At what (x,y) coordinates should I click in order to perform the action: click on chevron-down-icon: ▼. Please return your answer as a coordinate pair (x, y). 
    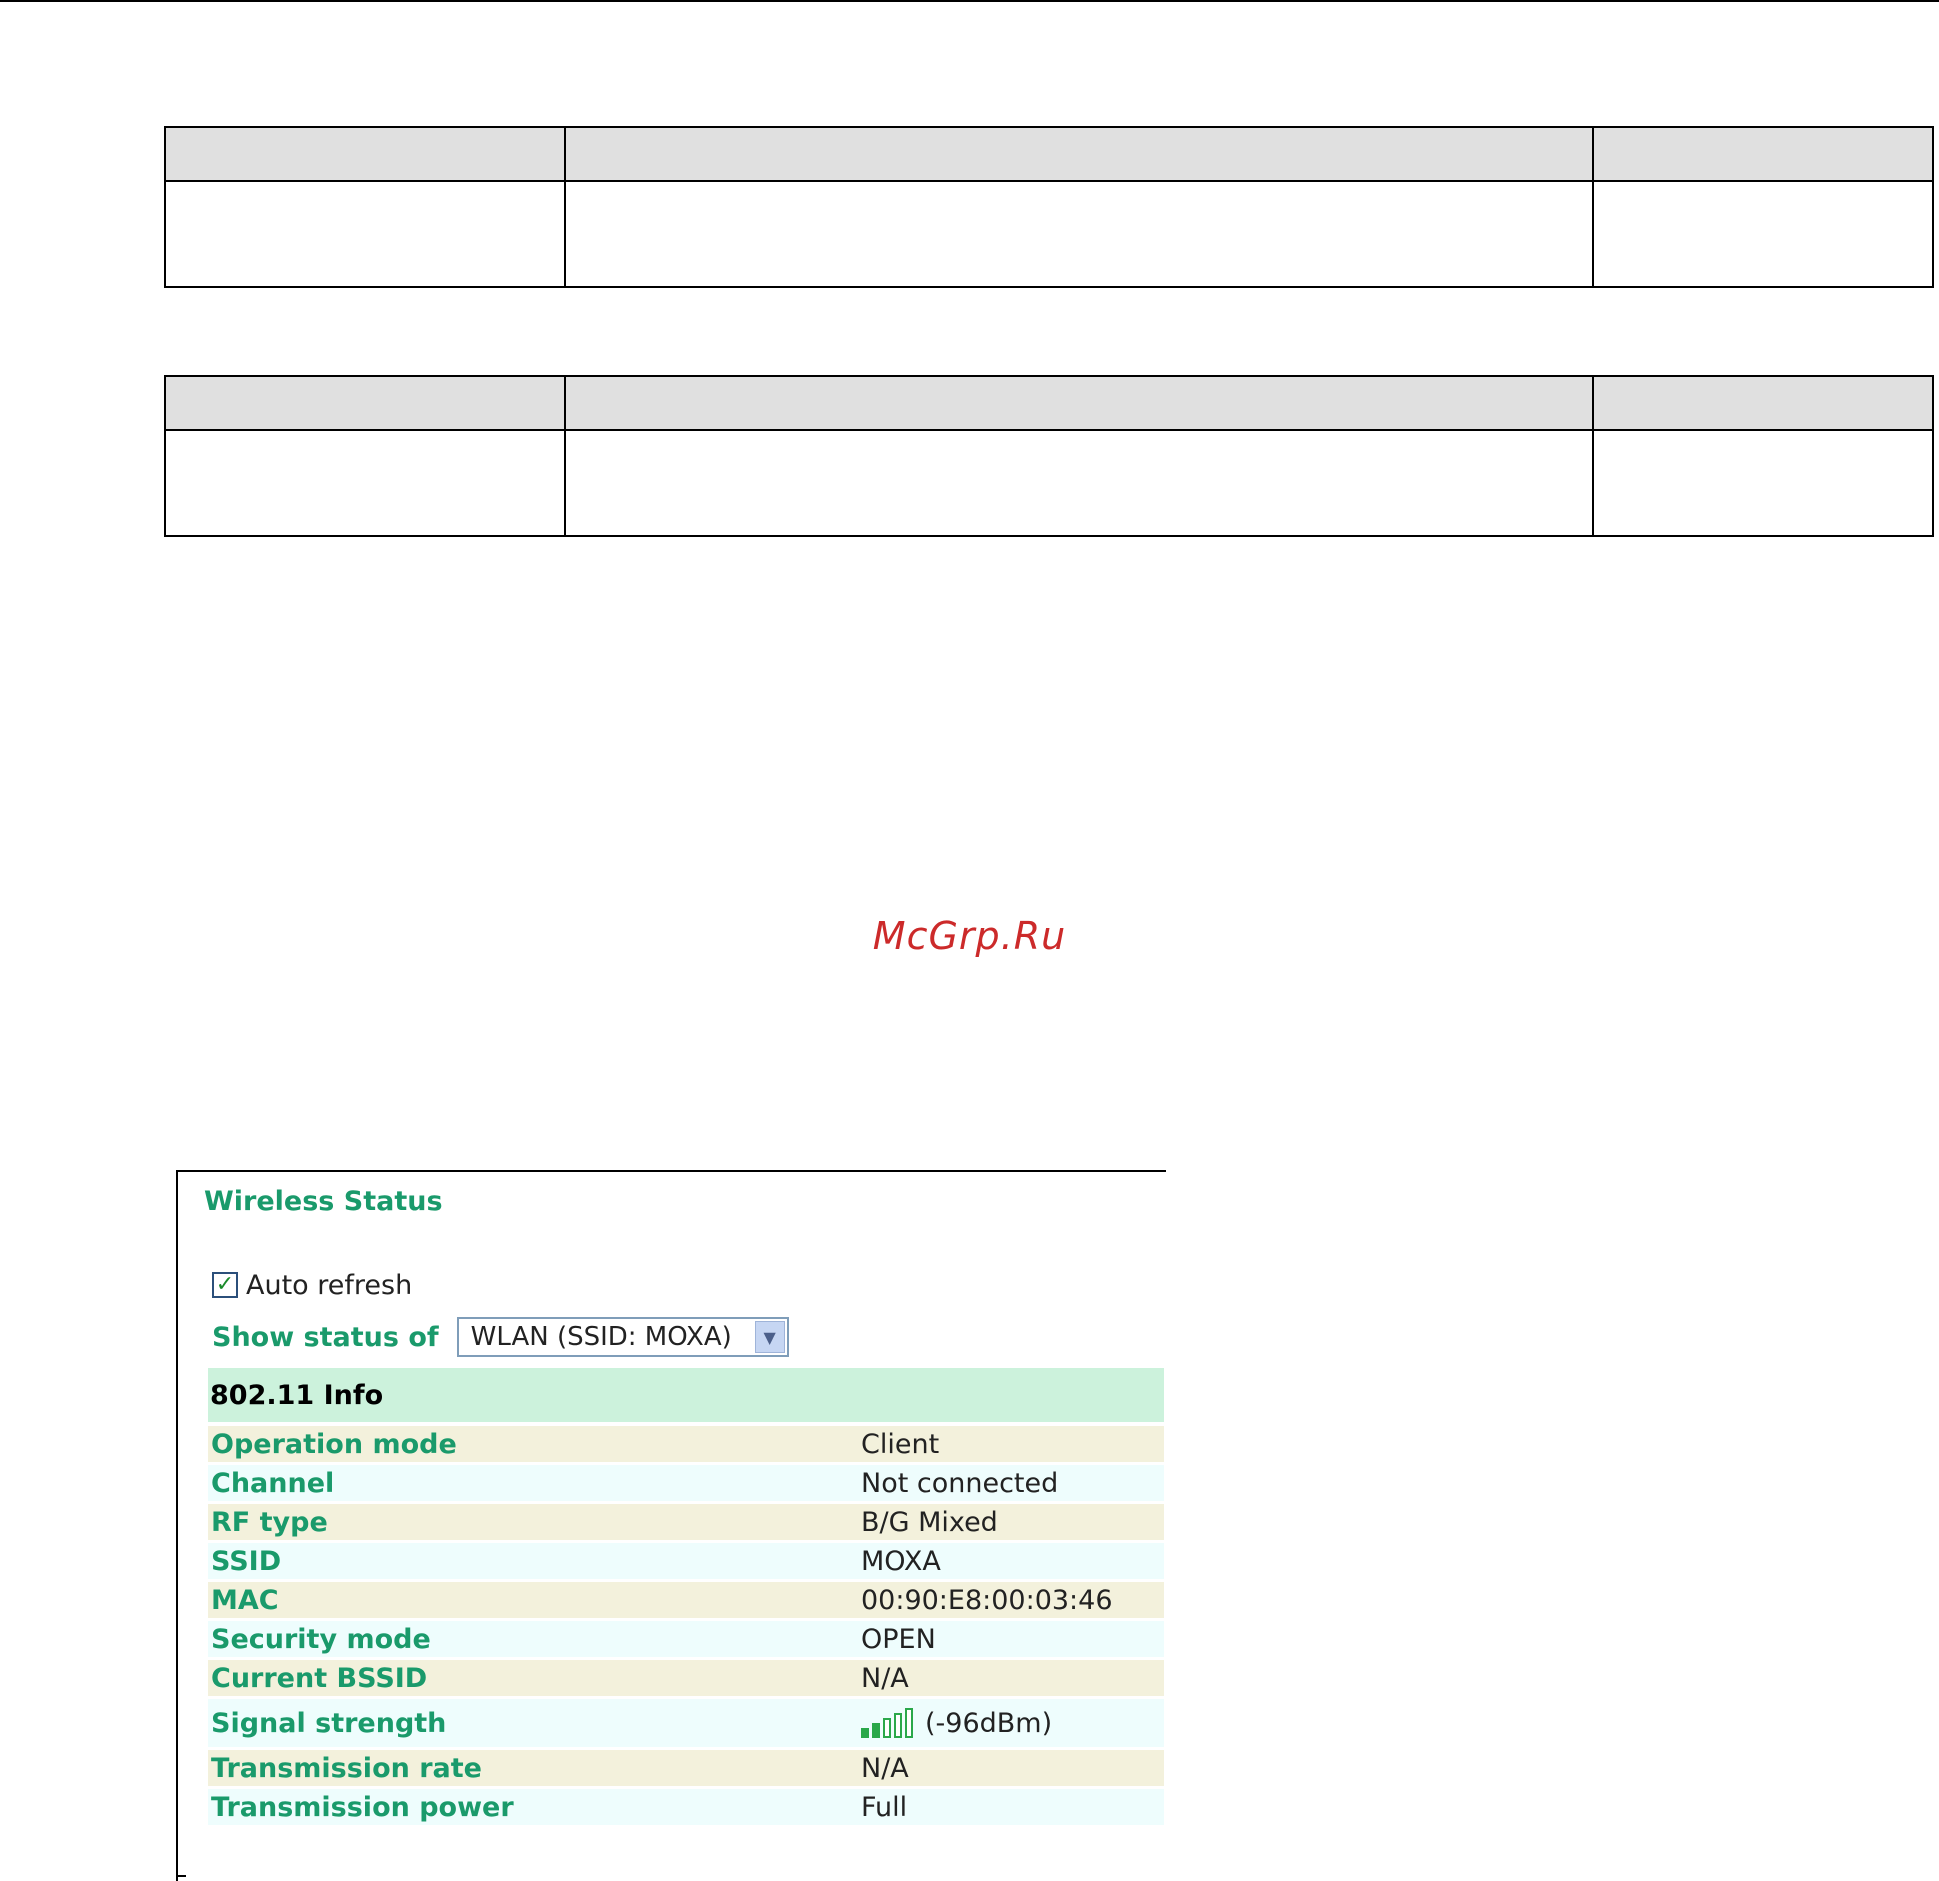
    Looking at the image, I should click on (769, 1337).